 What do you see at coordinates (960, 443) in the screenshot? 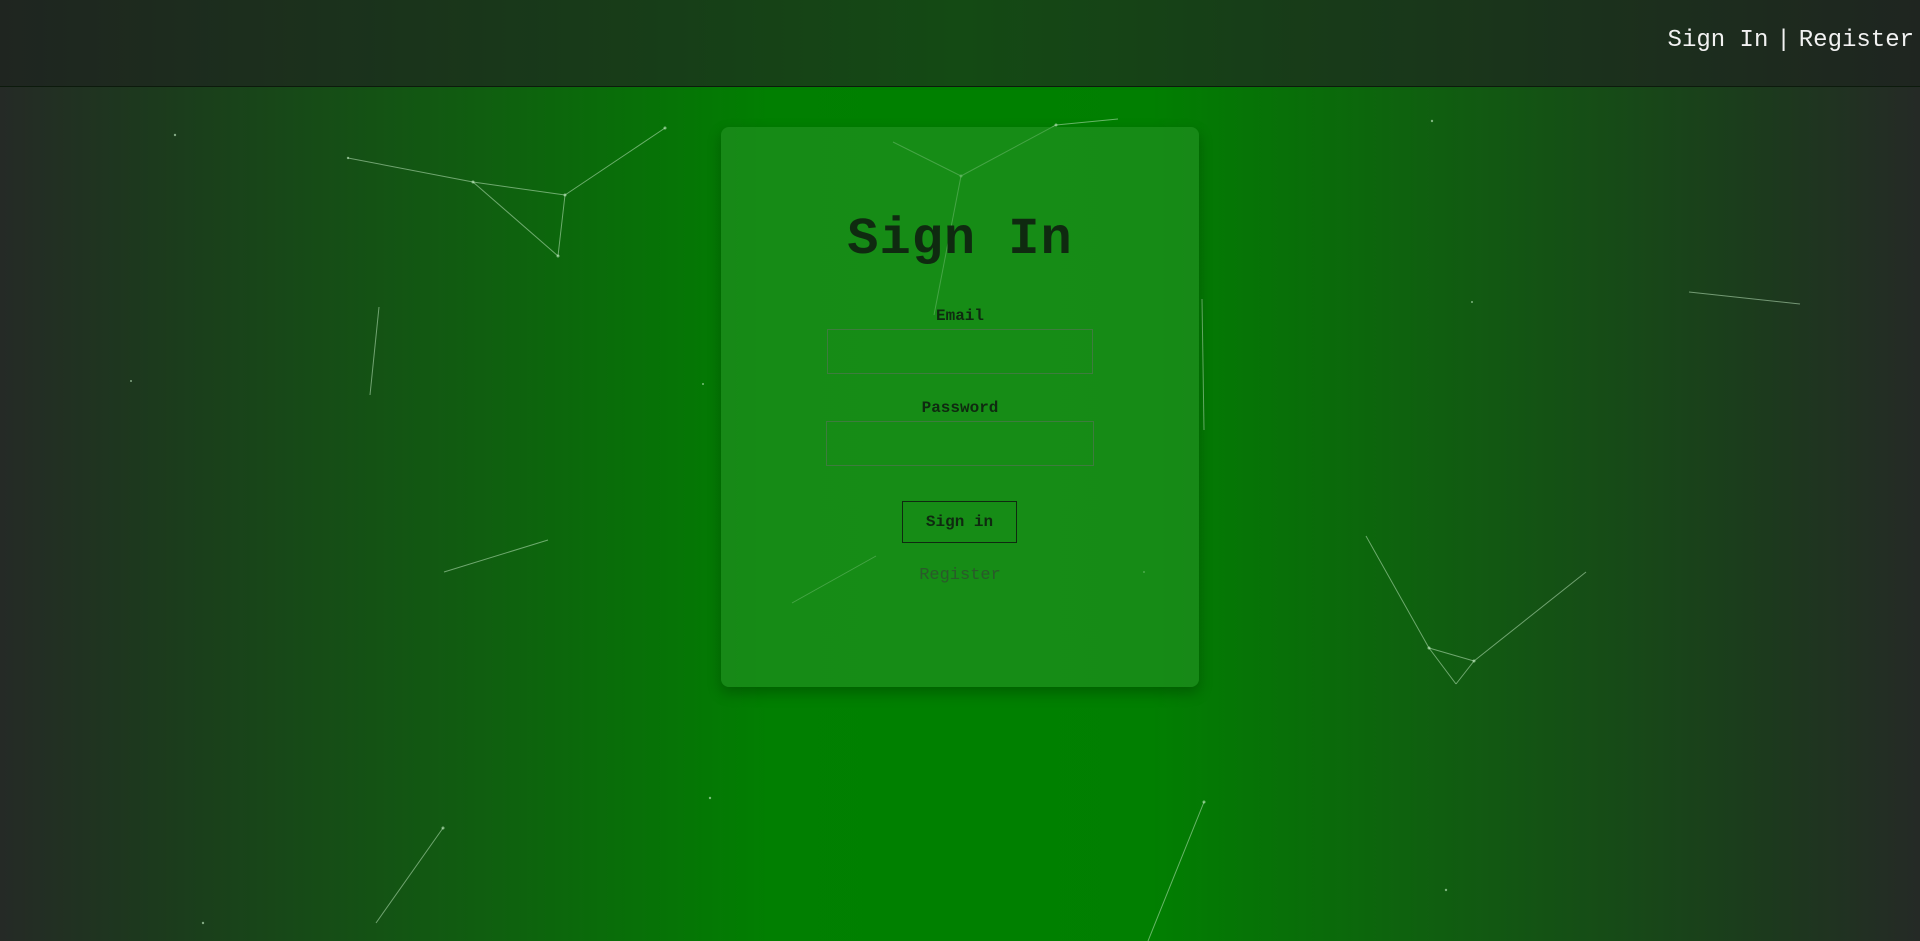
I see `password-field` at bounding box center [960, 443].